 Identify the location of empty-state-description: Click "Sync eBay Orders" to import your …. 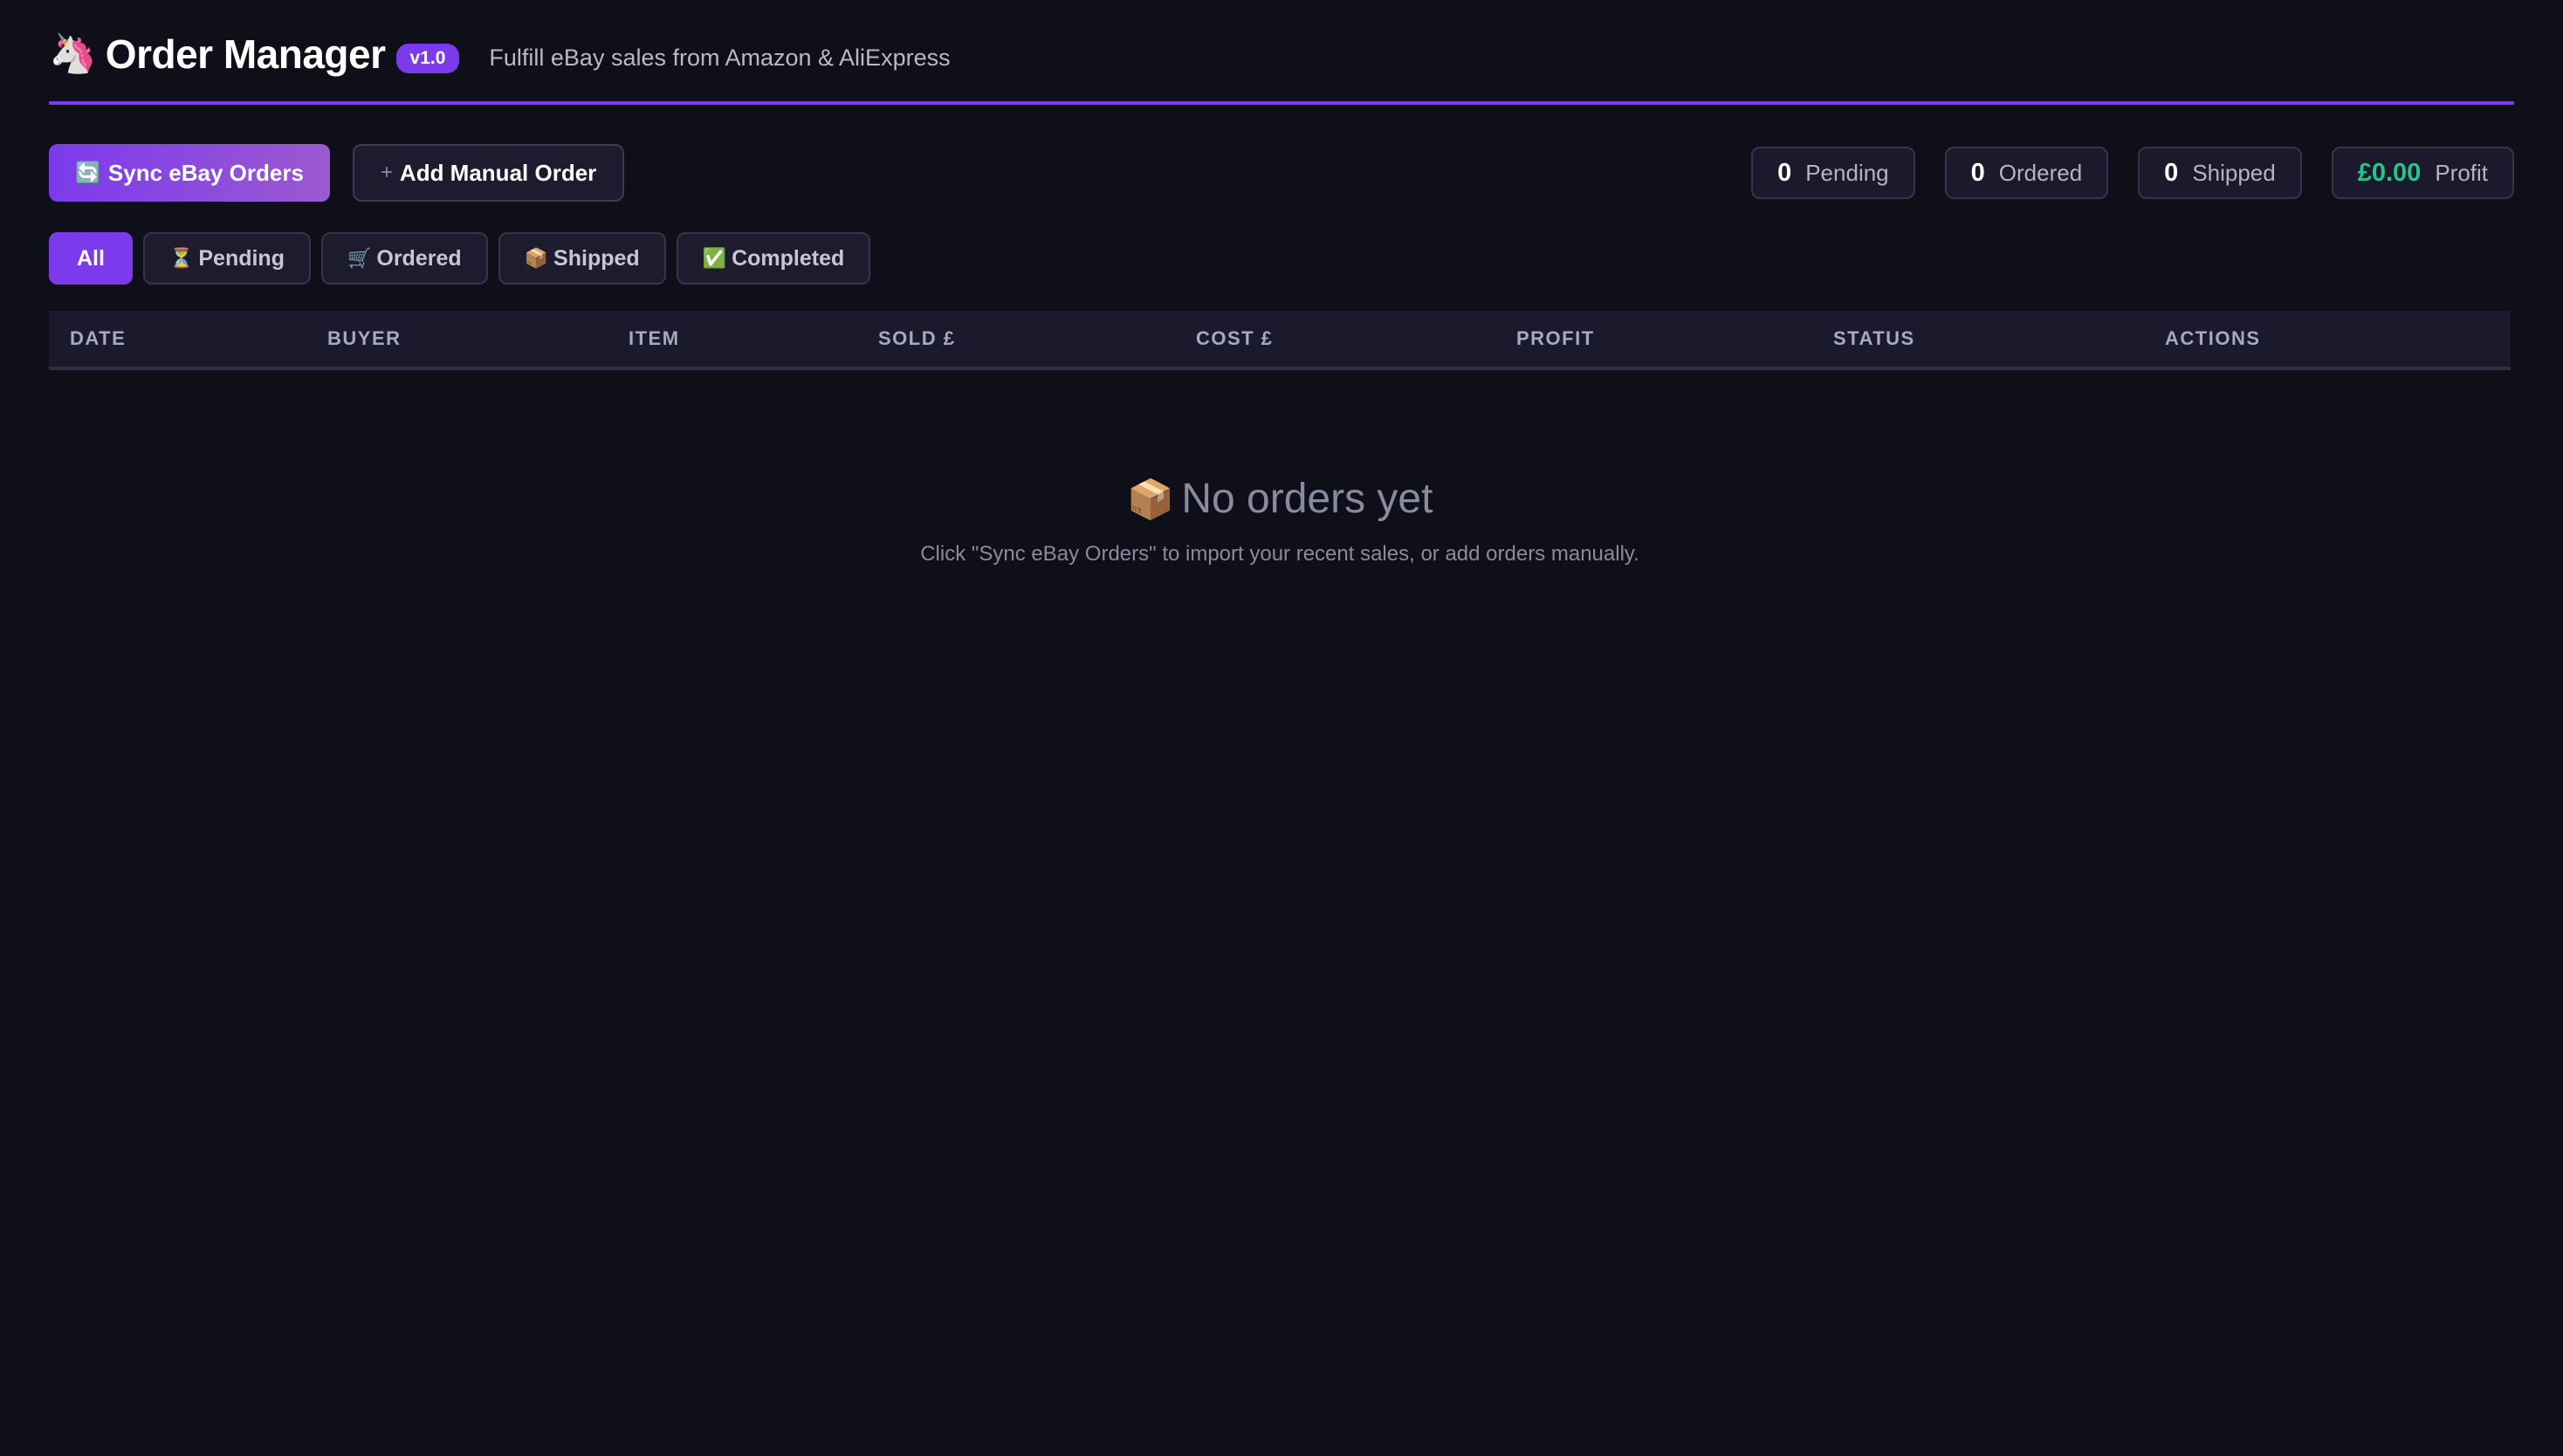
(1279, 554).